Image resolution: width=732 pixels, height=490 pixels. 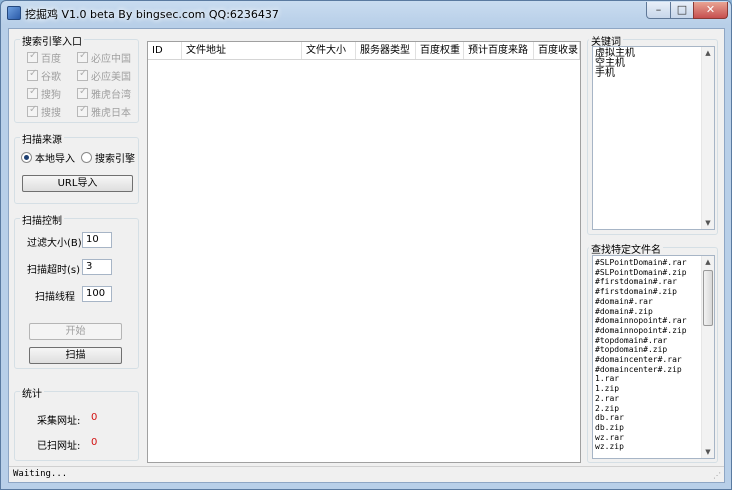 I want to click on scanned-urls-label: 已扫网址:, so click(x=59, y=446).